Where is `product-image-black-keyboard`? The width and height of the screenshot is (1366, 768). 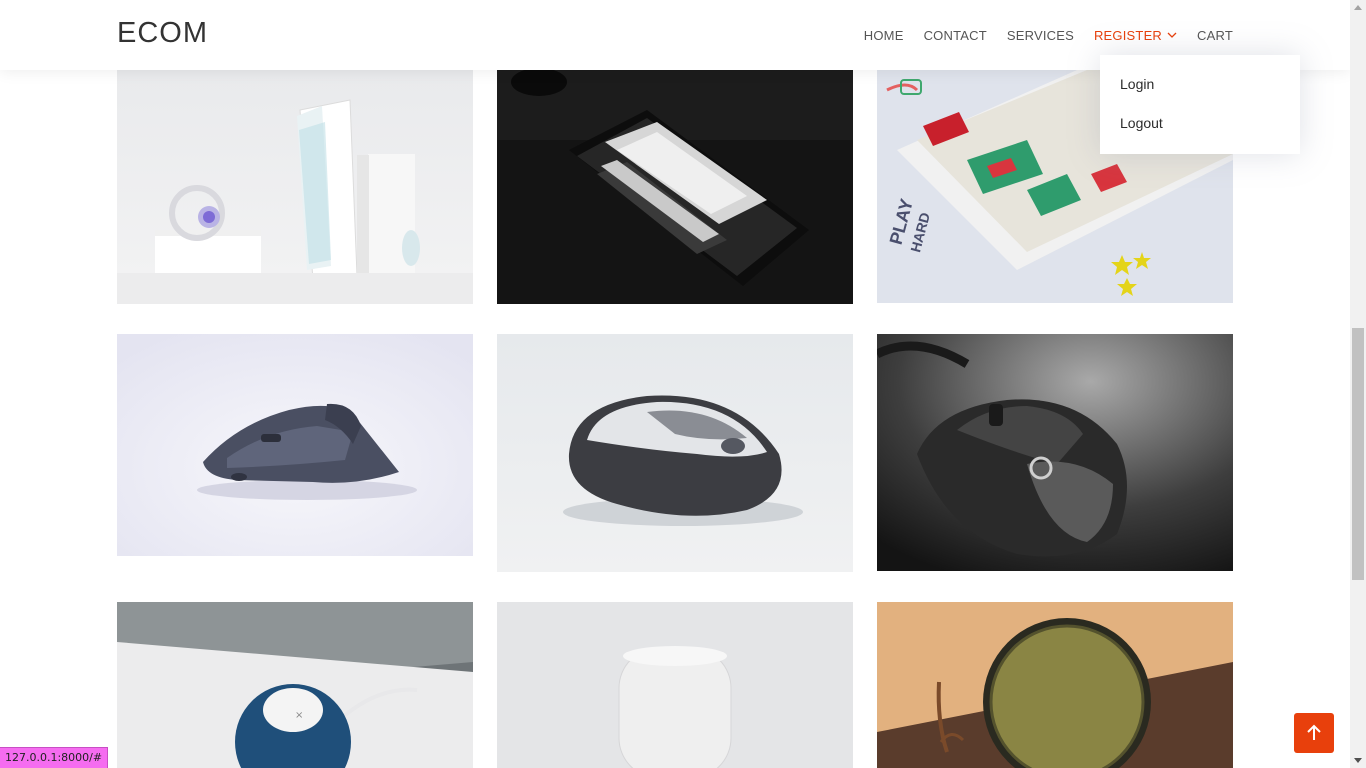 product-image-black-keyboard is located at coordinates (675, 187).